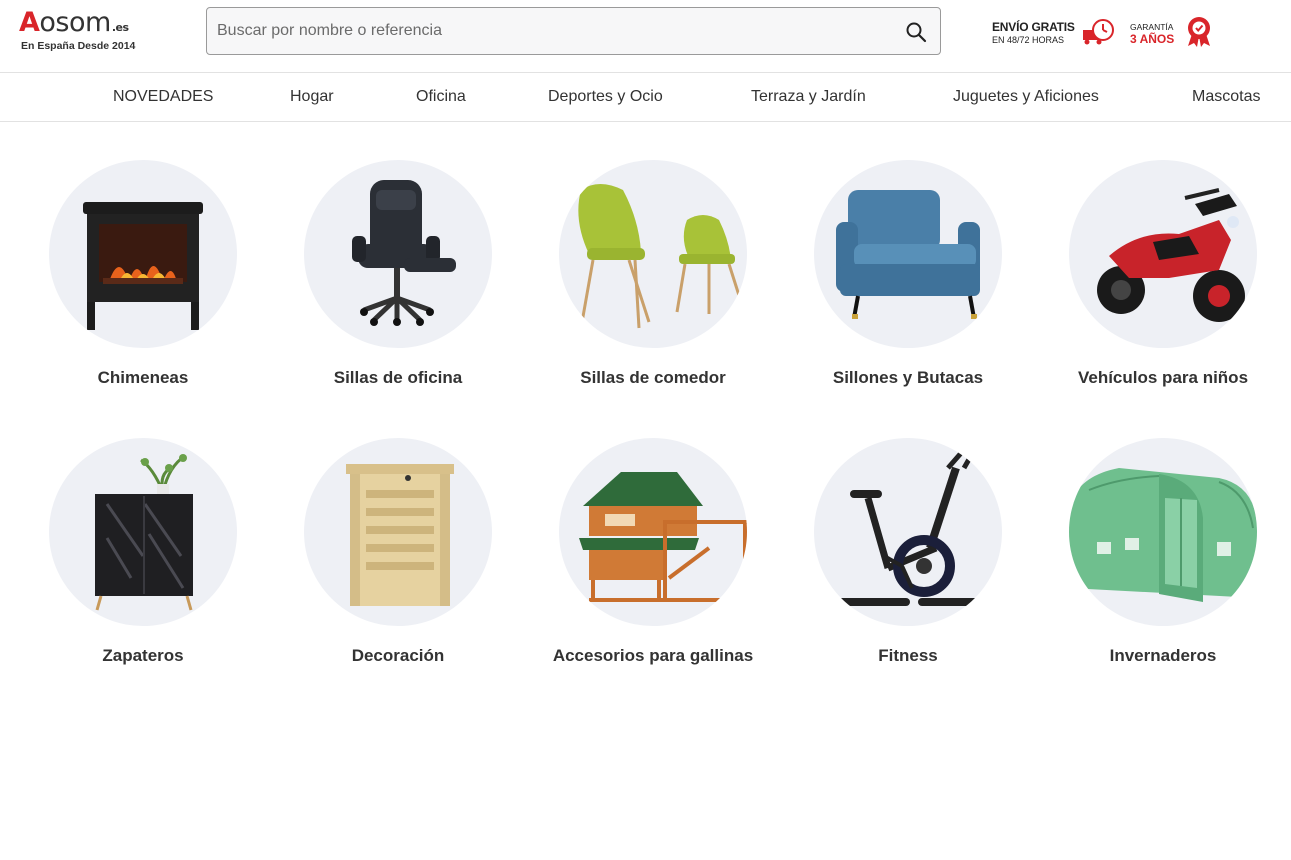 Image resolution: width=1291 pixels, height=860 pixels. What do you see at coordinates (1226, 97) in the screenshot?
I see `nav-item-mascotas: Mascotas` at bounding box center [1226, 97].